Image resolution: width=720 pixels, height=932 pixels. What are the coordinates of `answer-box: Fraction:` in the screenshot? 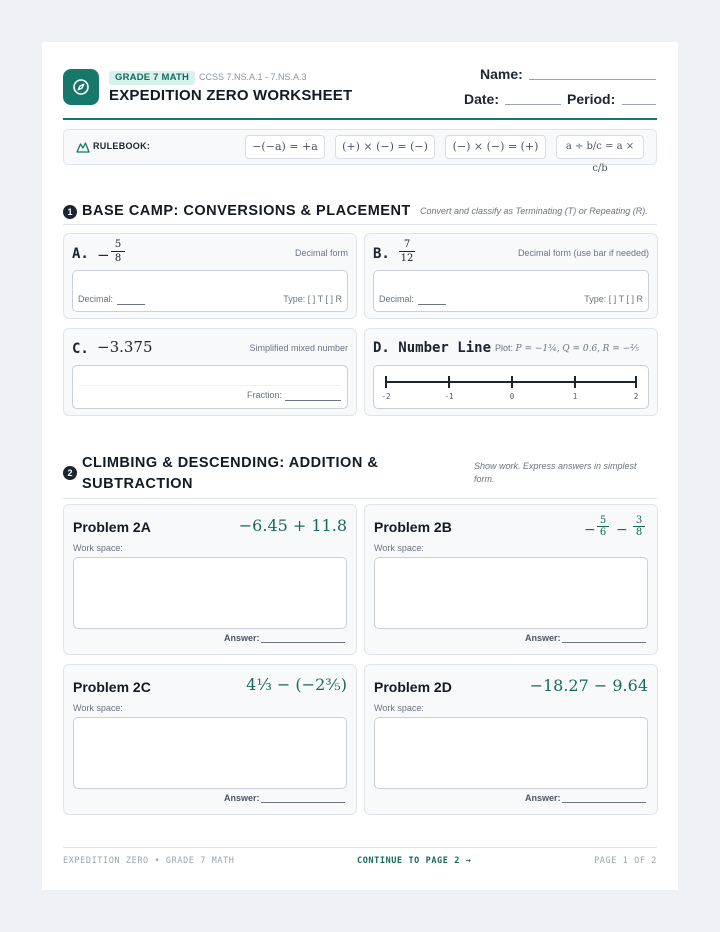 It's located at (210, 387).